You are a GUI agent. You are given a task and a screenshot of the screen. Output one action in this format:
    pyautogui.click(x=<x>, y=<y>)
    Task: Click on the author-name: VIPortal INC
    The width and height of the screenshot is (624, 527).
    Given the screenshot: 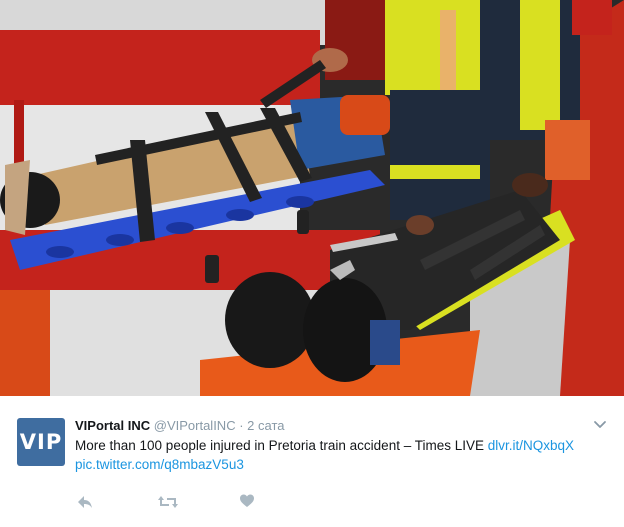 What is the action you would take?
    pyautogui.click(x=112, y=425)
    